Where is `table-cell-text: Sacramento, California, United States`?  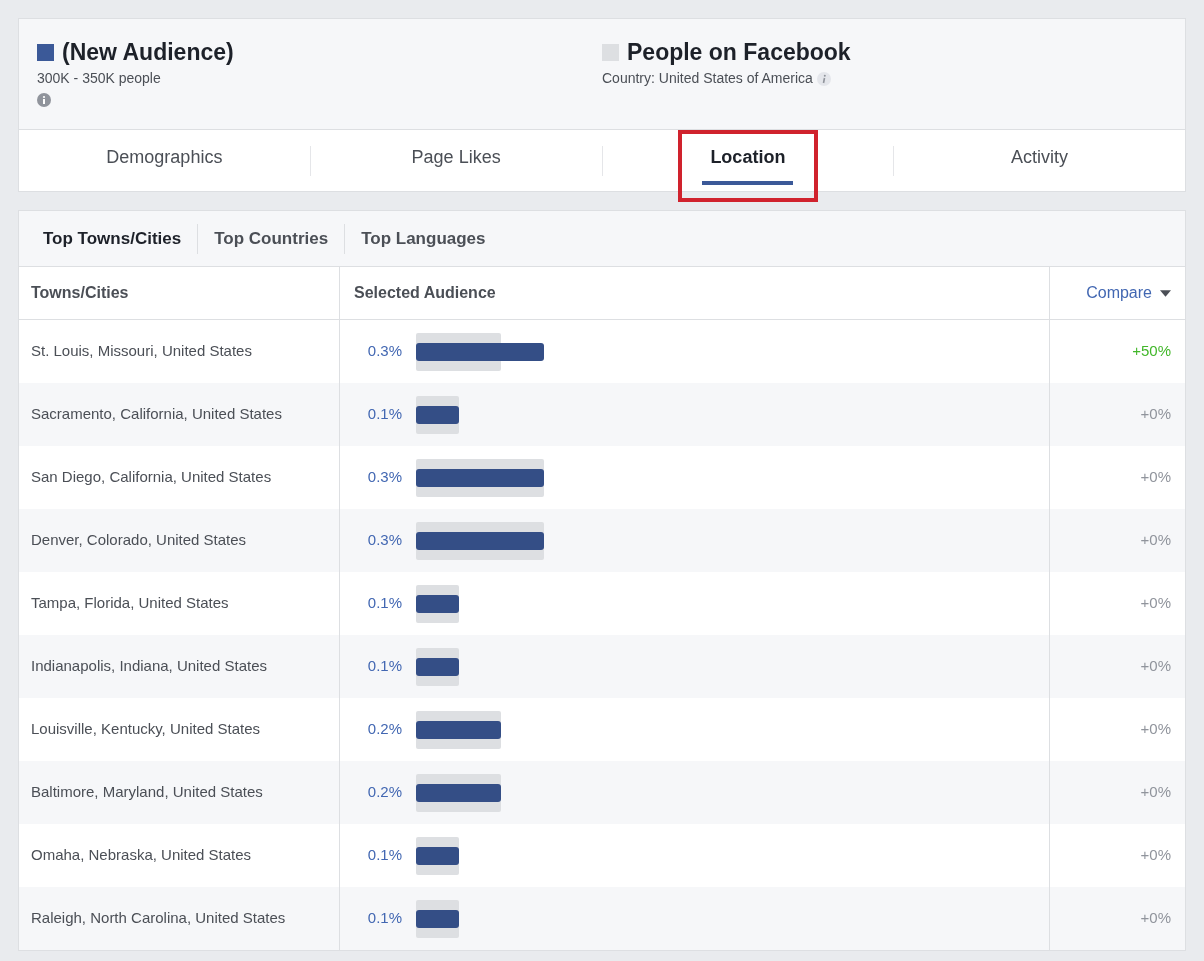
table-cell-text: Sacramento, California, United States is located at coordinates (156, 414).